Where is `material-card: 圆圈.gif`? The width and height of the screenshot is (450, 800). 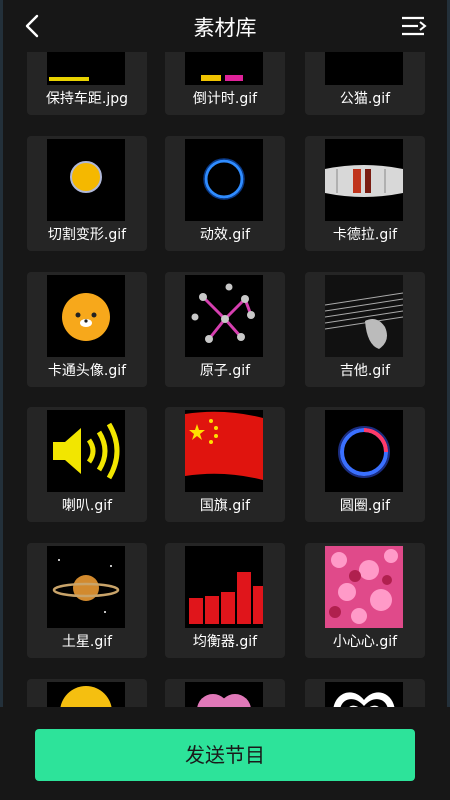
material-card: 圆圈.gif is located at coordinates (365, 464).